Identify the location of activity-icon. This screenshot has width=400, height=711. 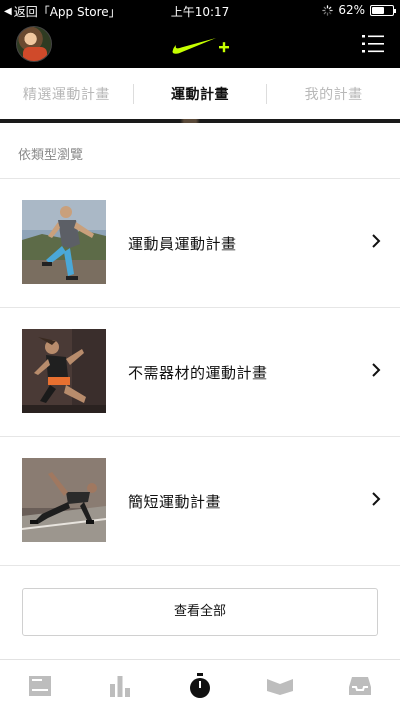
(120, 686).